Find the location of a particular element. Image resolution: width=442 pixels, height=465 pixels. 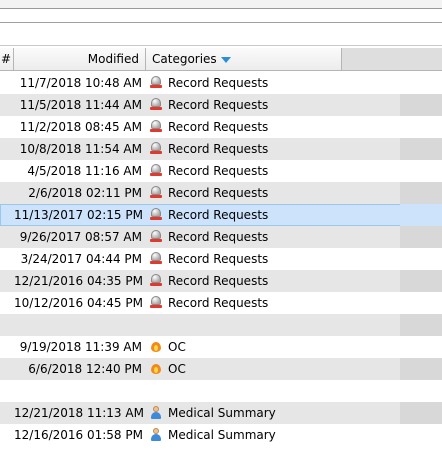

column-header-categories-label: Categories is located at coordinates (184, 59).